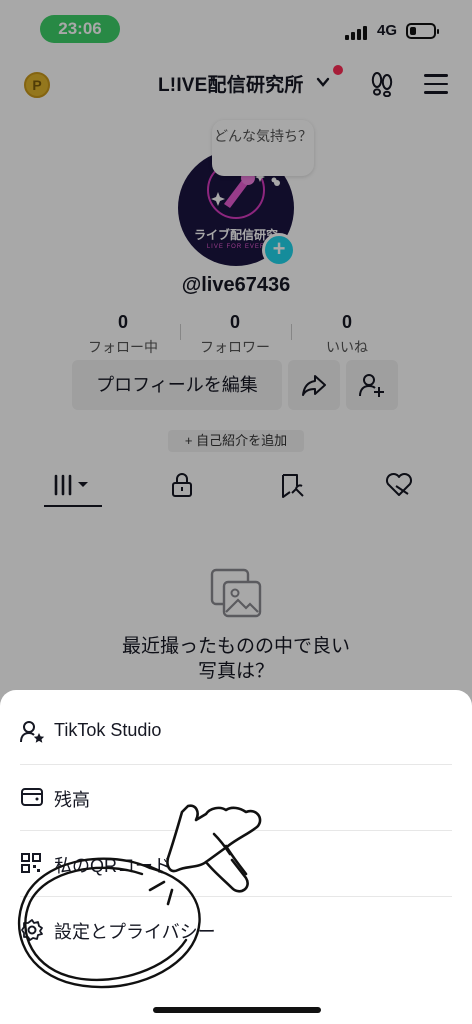  I want to click on emphasis-lines, so click(160, 885).